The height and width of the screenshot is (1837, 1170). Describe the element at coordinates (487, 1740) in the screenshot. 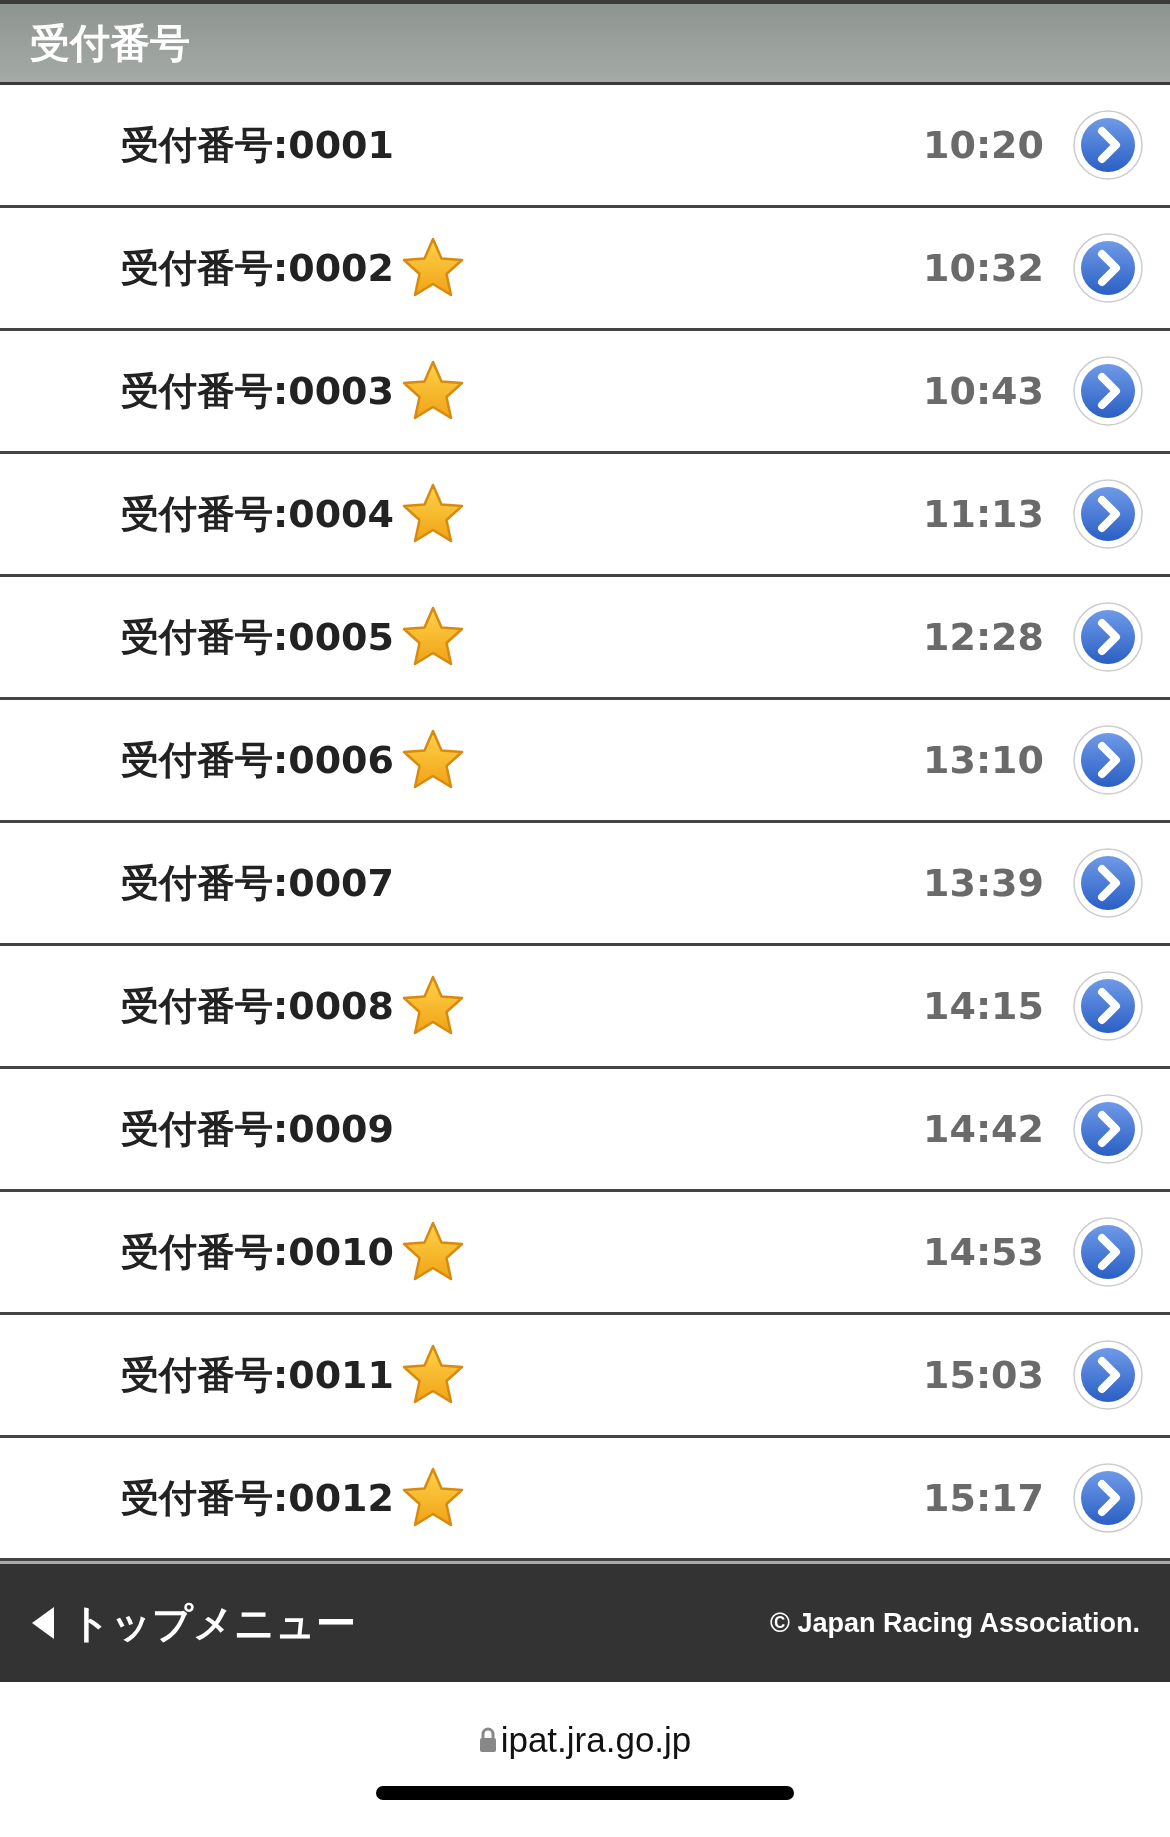

I see `lock-icon` at that location.